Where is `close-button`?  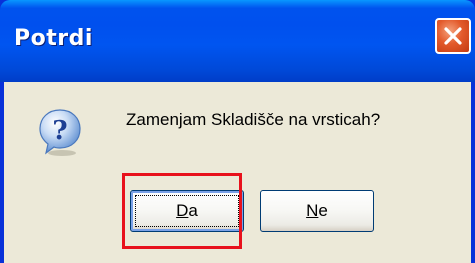 close-button is located at coordinates (453, 36).